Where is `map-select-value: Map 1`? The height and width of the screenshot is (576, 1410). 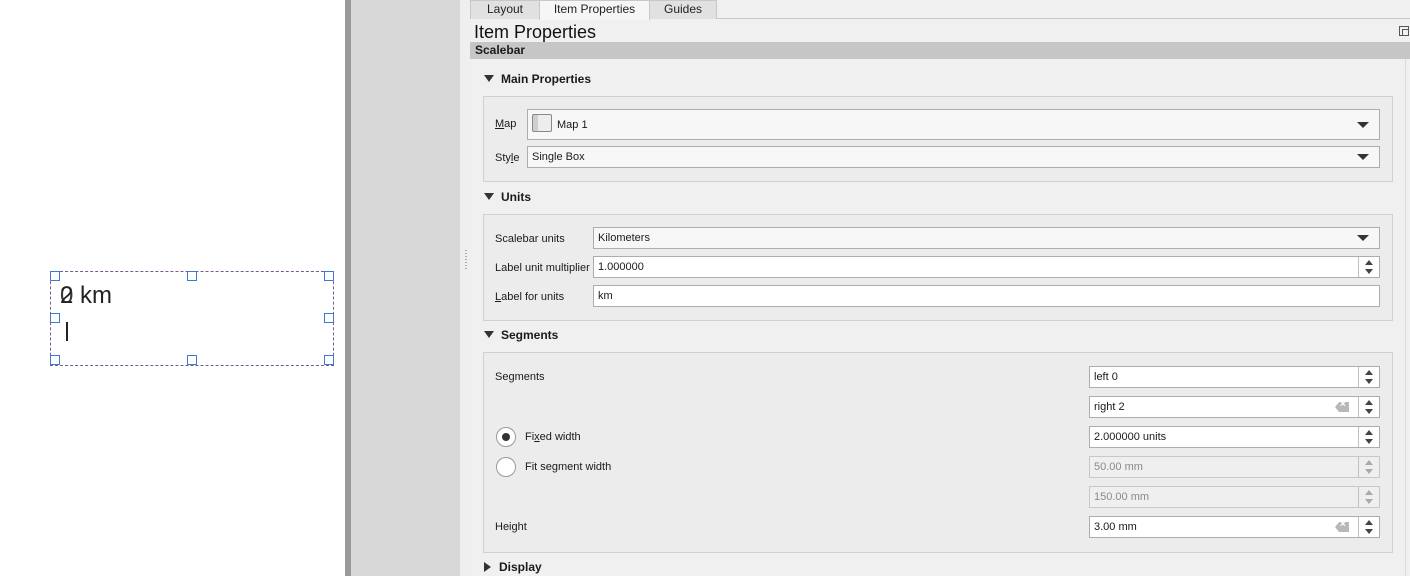 map-select-value: Map 1 is located at coordinates (572, 124).